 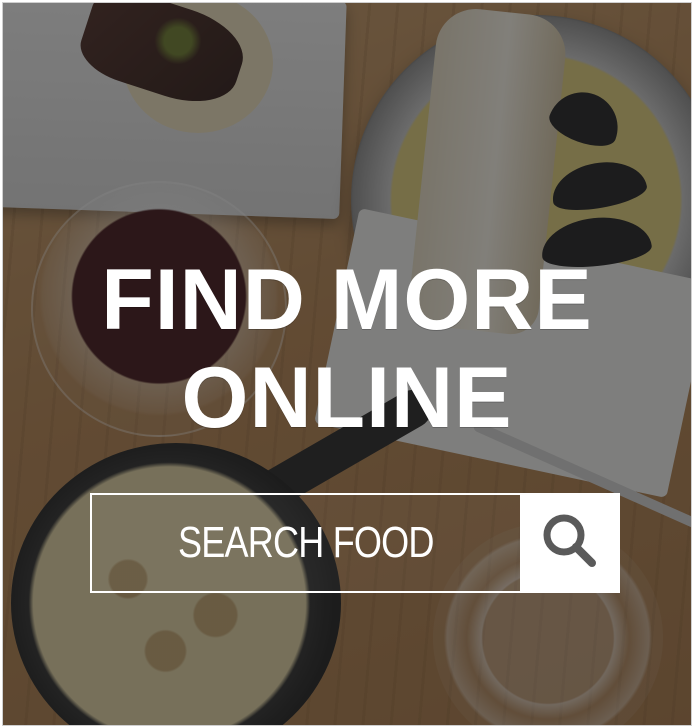 What do you see at coordinates (347, 300) in the screenshot?
I see `headline-line-1: FIND MORE` at bounding box center [347, 300].